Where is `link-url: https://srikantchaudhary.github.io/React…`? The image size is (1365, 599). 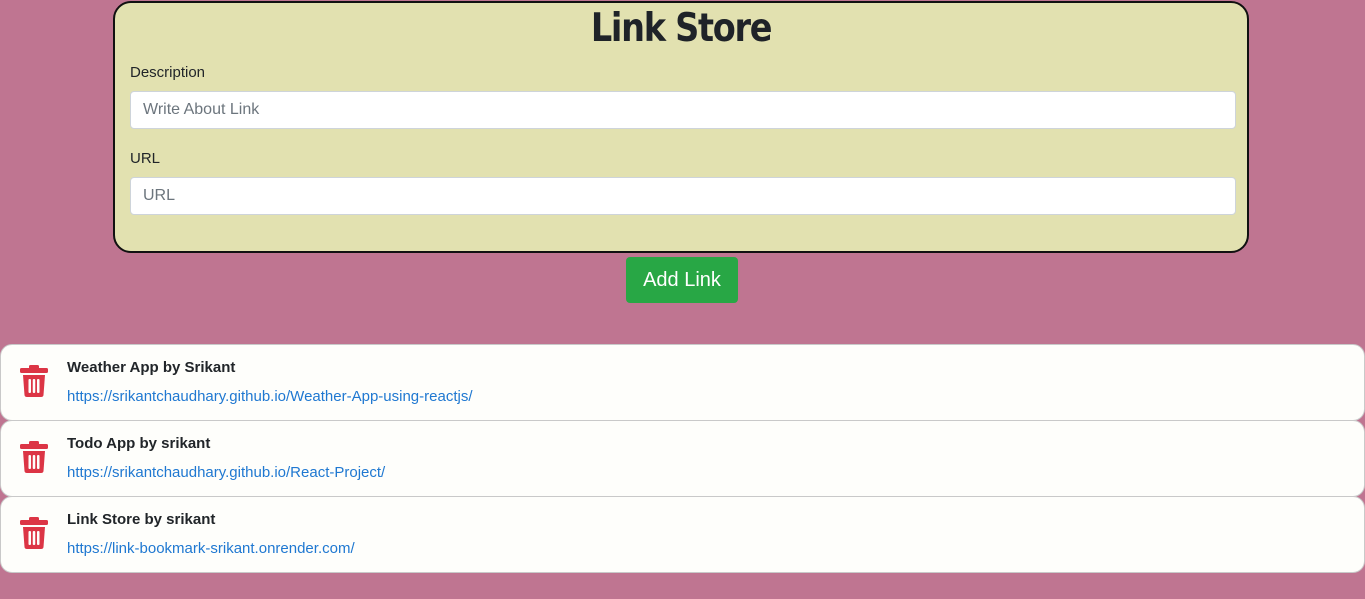
link-url: https://srikantchaudhary.github.io/React… is located at coordinates (226, 473).